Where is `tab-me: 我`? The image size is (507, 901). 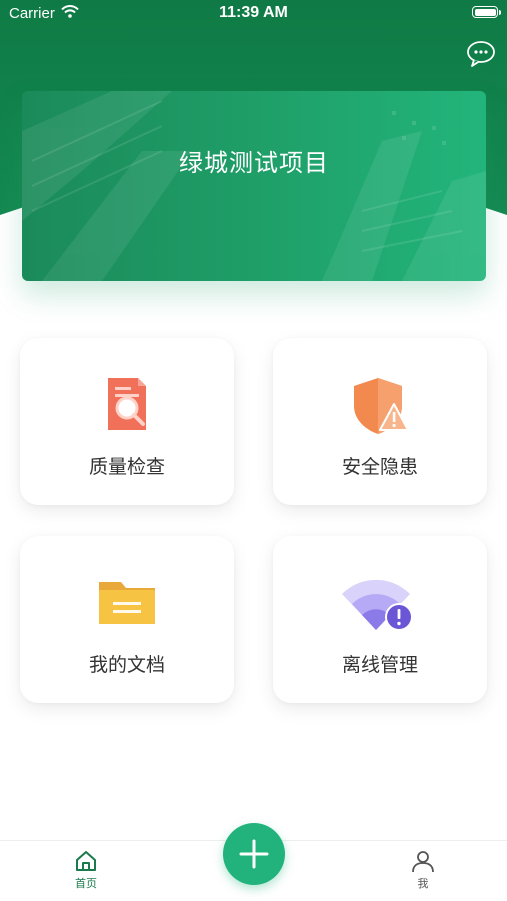 tab-me: 我 is located at coordinates (423, 870).